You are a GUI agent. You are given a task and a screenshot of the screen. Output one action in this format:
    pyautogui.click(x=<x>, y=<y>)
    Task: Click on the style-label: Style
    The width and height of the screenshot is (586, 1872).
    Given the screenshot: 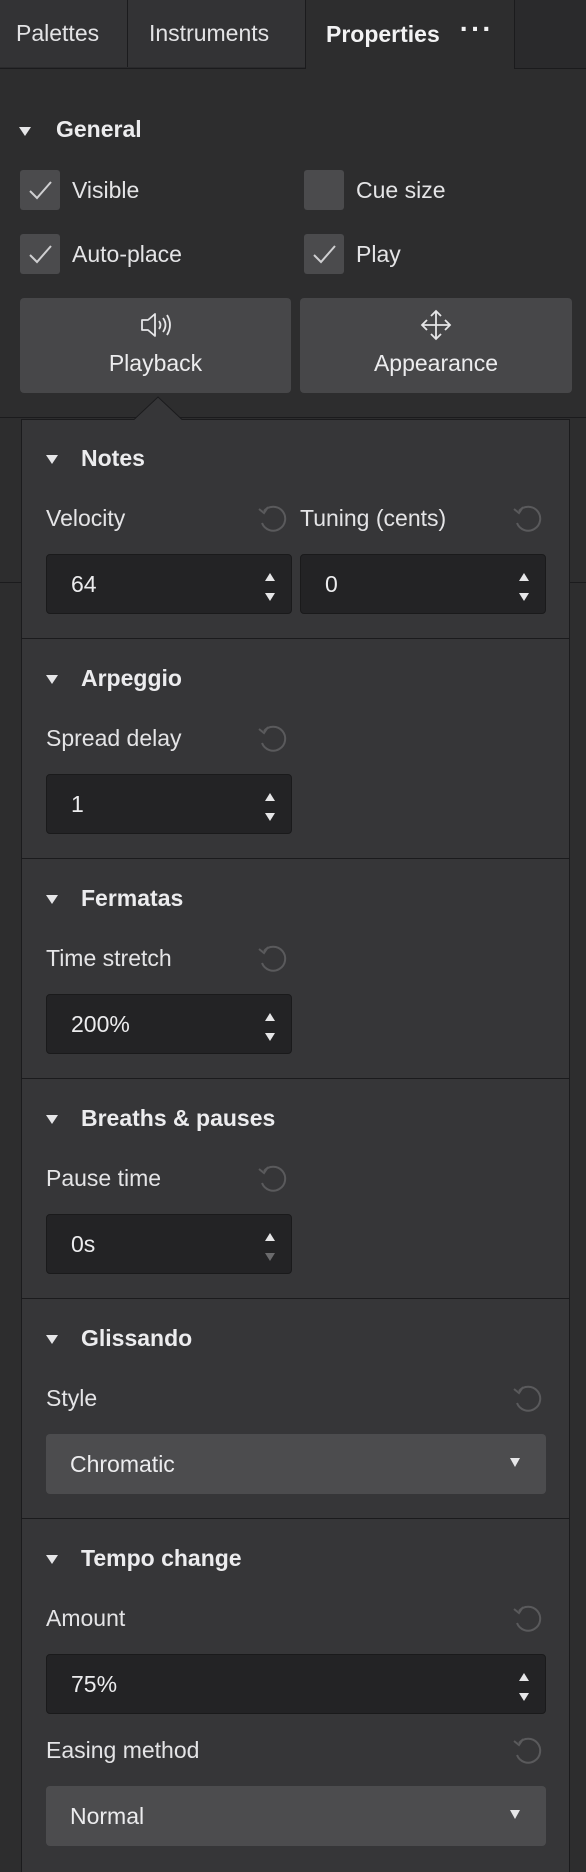 What is the action you would take?
    pyautogui.click(x=72, y=1398)
    